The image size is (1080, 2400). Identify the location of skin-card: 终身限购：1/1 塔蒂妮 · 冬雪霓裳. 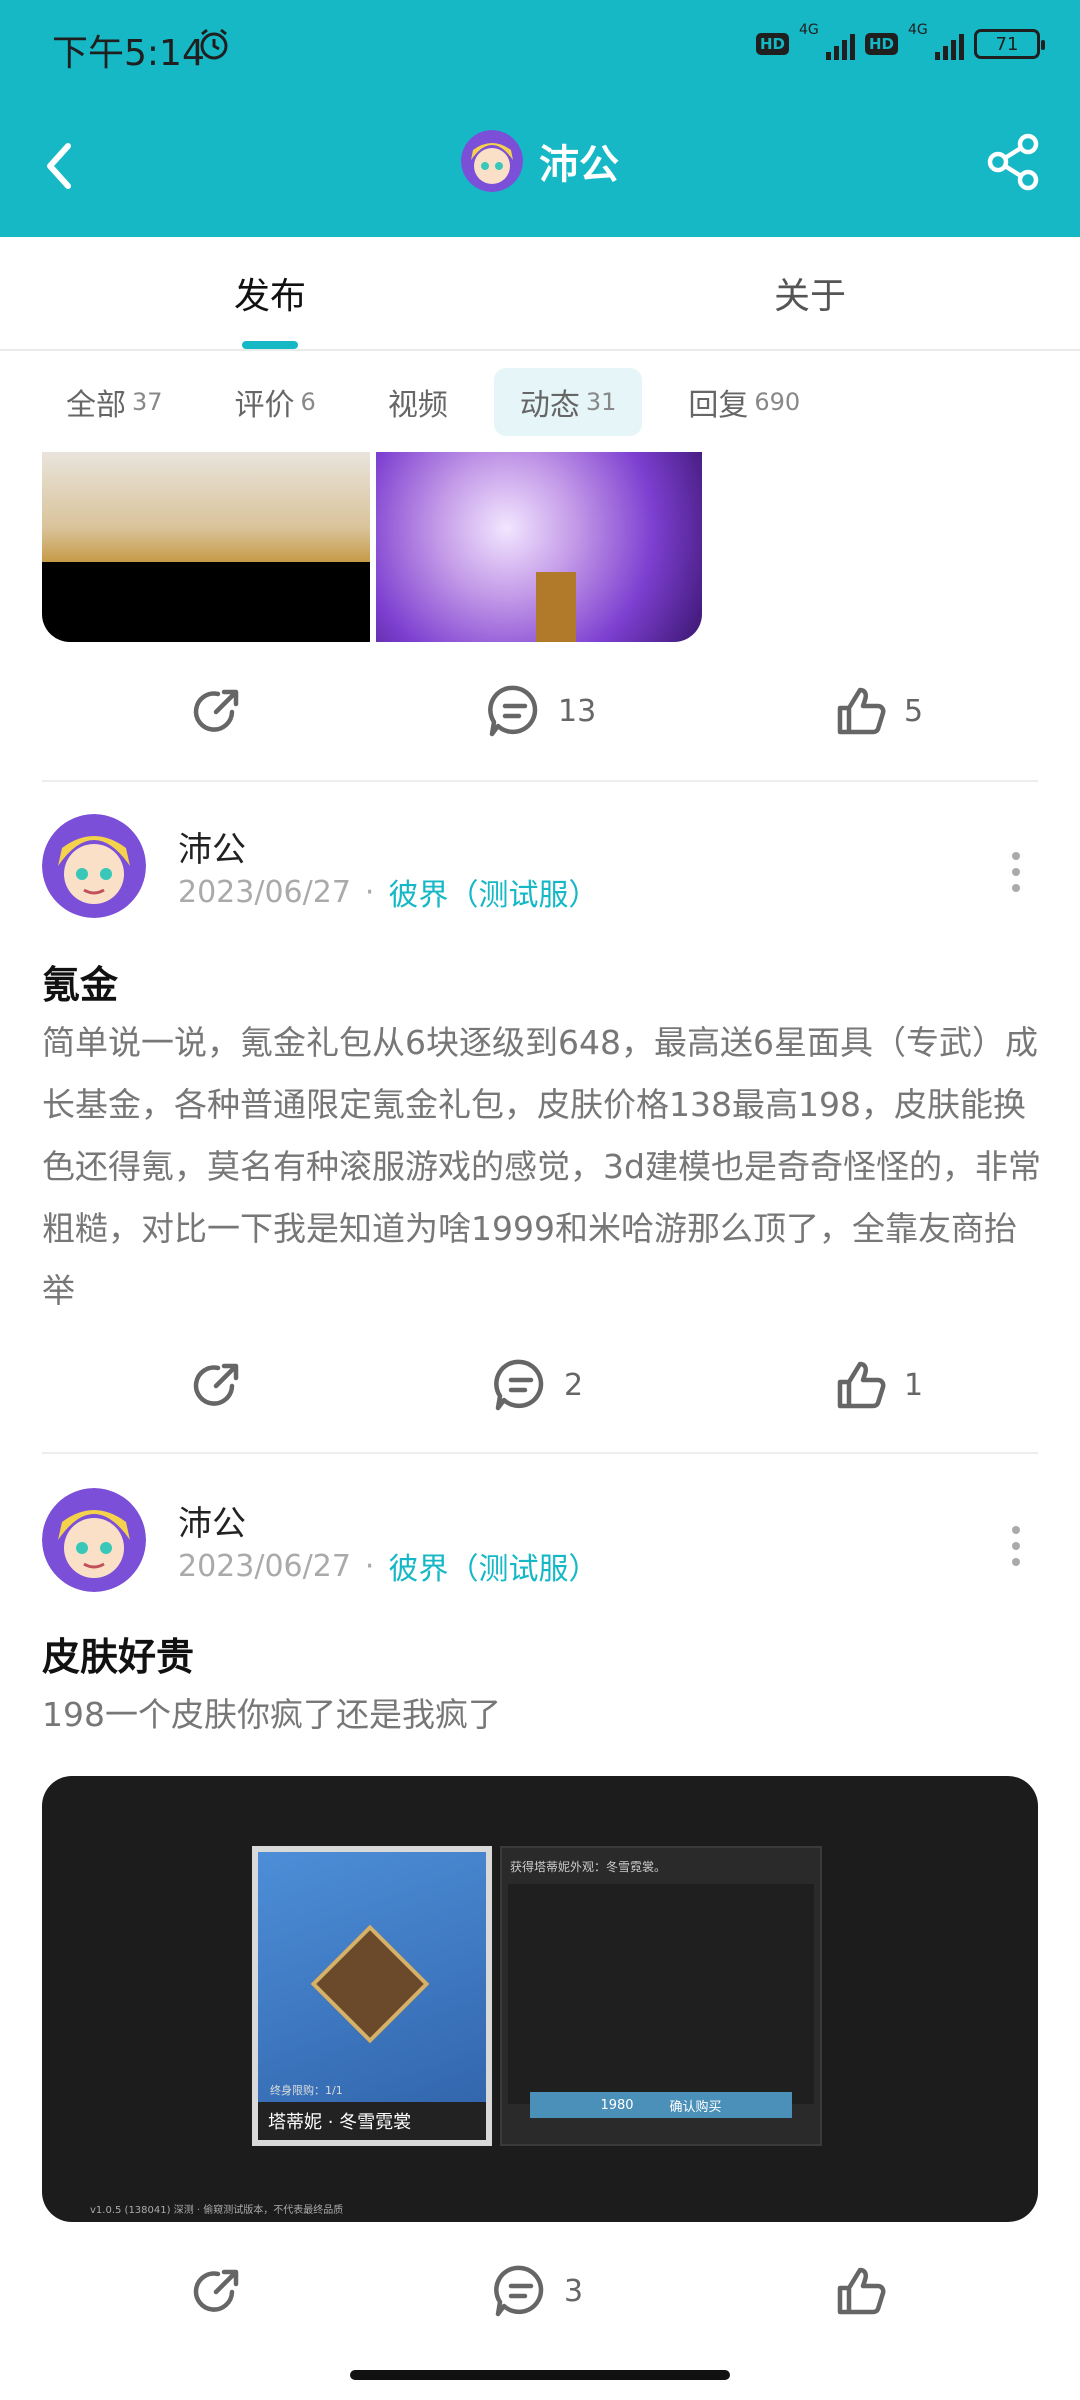
(372, 1996).